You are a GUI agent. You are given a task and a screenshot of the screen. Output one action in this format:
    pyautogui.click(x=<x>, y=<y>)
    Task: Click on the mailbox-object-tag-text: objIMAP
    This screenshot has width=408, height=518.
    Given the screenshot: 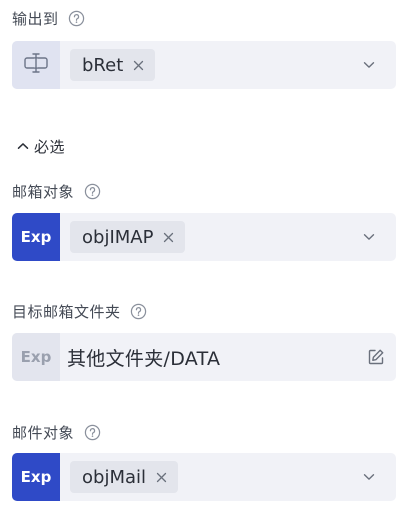 What is the action you would take?
    pyautogui.click(x=118, y=237)
    